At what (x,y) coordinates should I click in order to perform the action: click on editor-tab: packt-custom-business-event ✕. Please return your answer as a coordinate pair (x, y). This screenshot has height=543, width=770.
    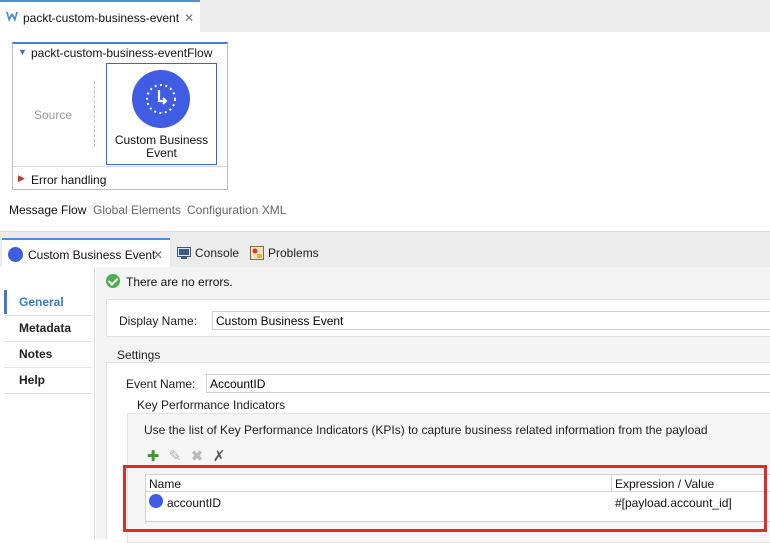
    Looking at the image, I should click on (100, 16).